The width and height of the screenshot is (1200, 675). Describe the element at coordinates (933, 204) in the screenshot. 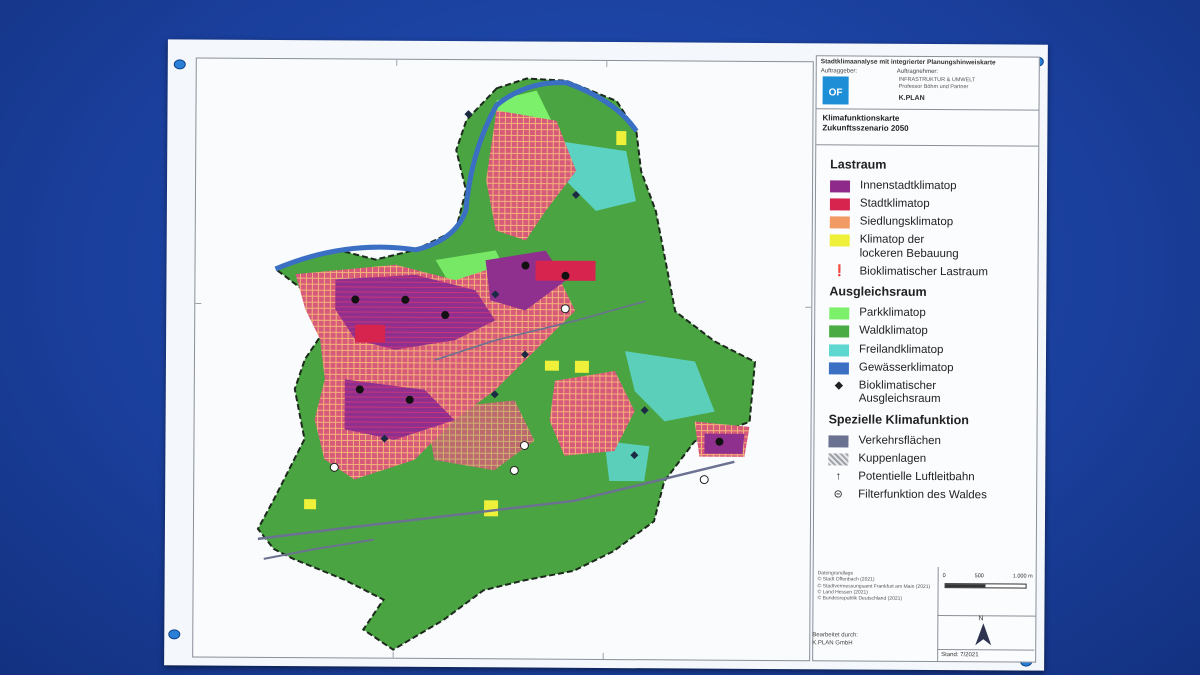

I see `legend-item: Stadtklimatop` at that location.